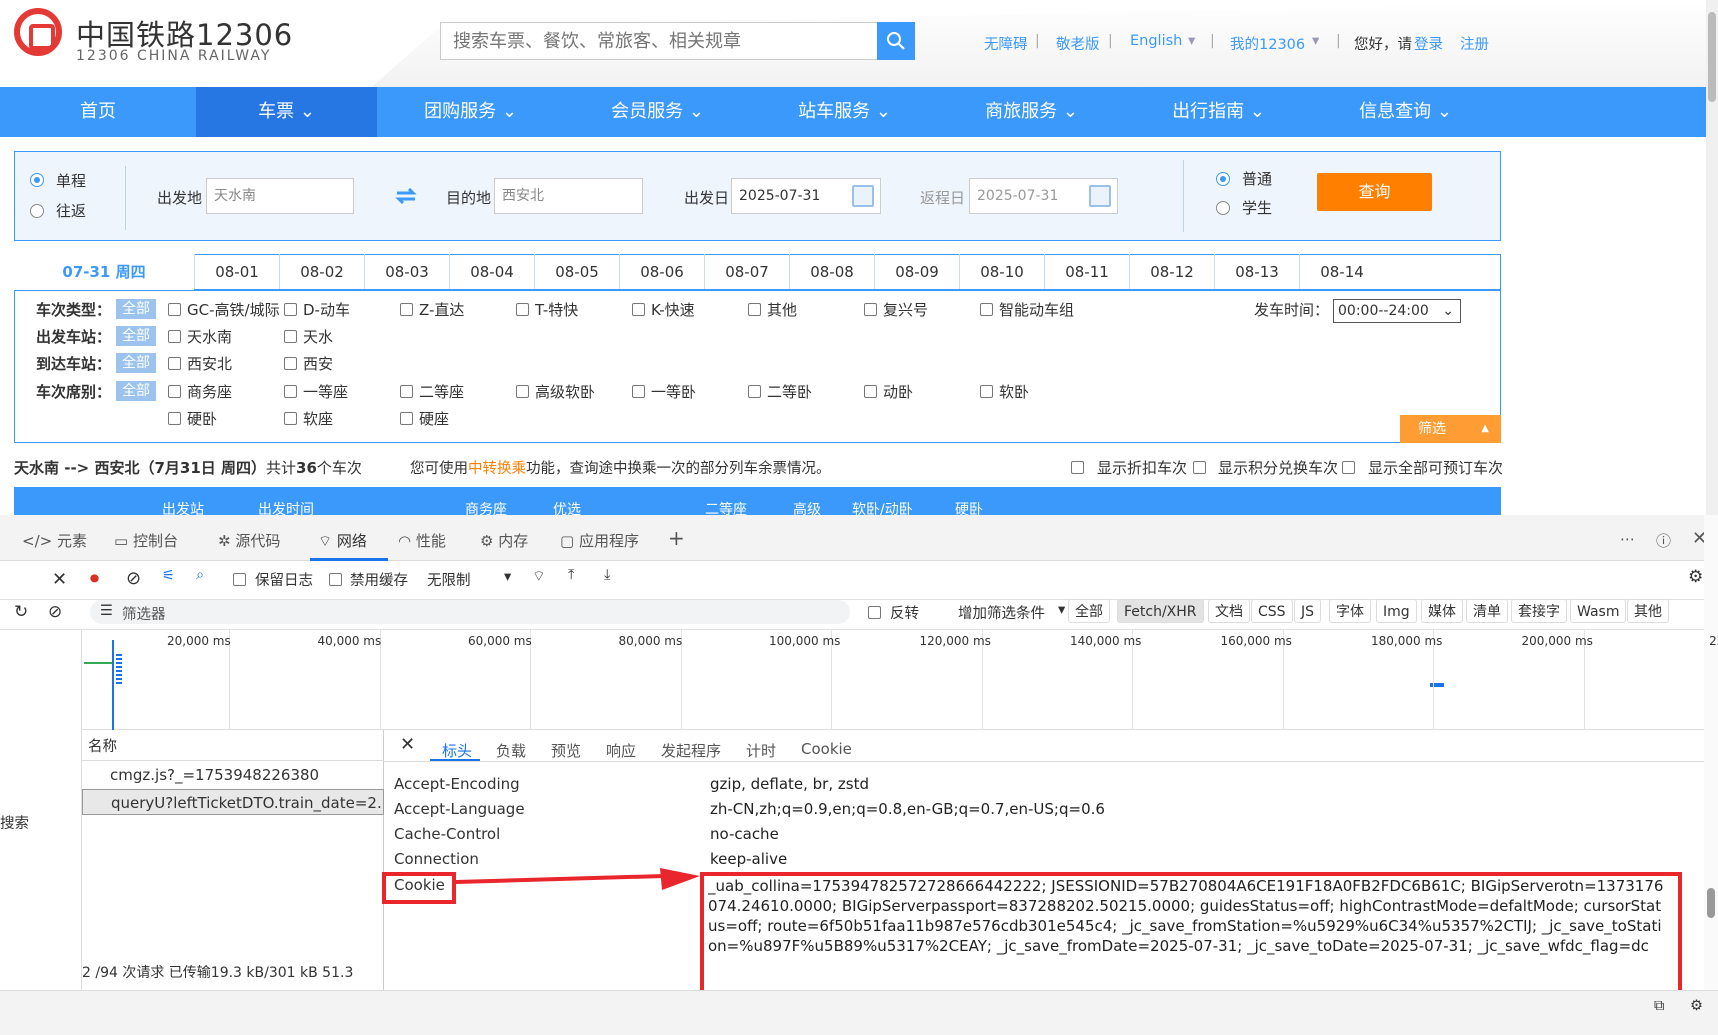 Image resolution: width=1718 pixels, height=1035 pixels. What do you see at coordinates (286, 112) in the screenshot?
I see `nav-tickets: 车票 ⌄` at bounding box center [286, 112].